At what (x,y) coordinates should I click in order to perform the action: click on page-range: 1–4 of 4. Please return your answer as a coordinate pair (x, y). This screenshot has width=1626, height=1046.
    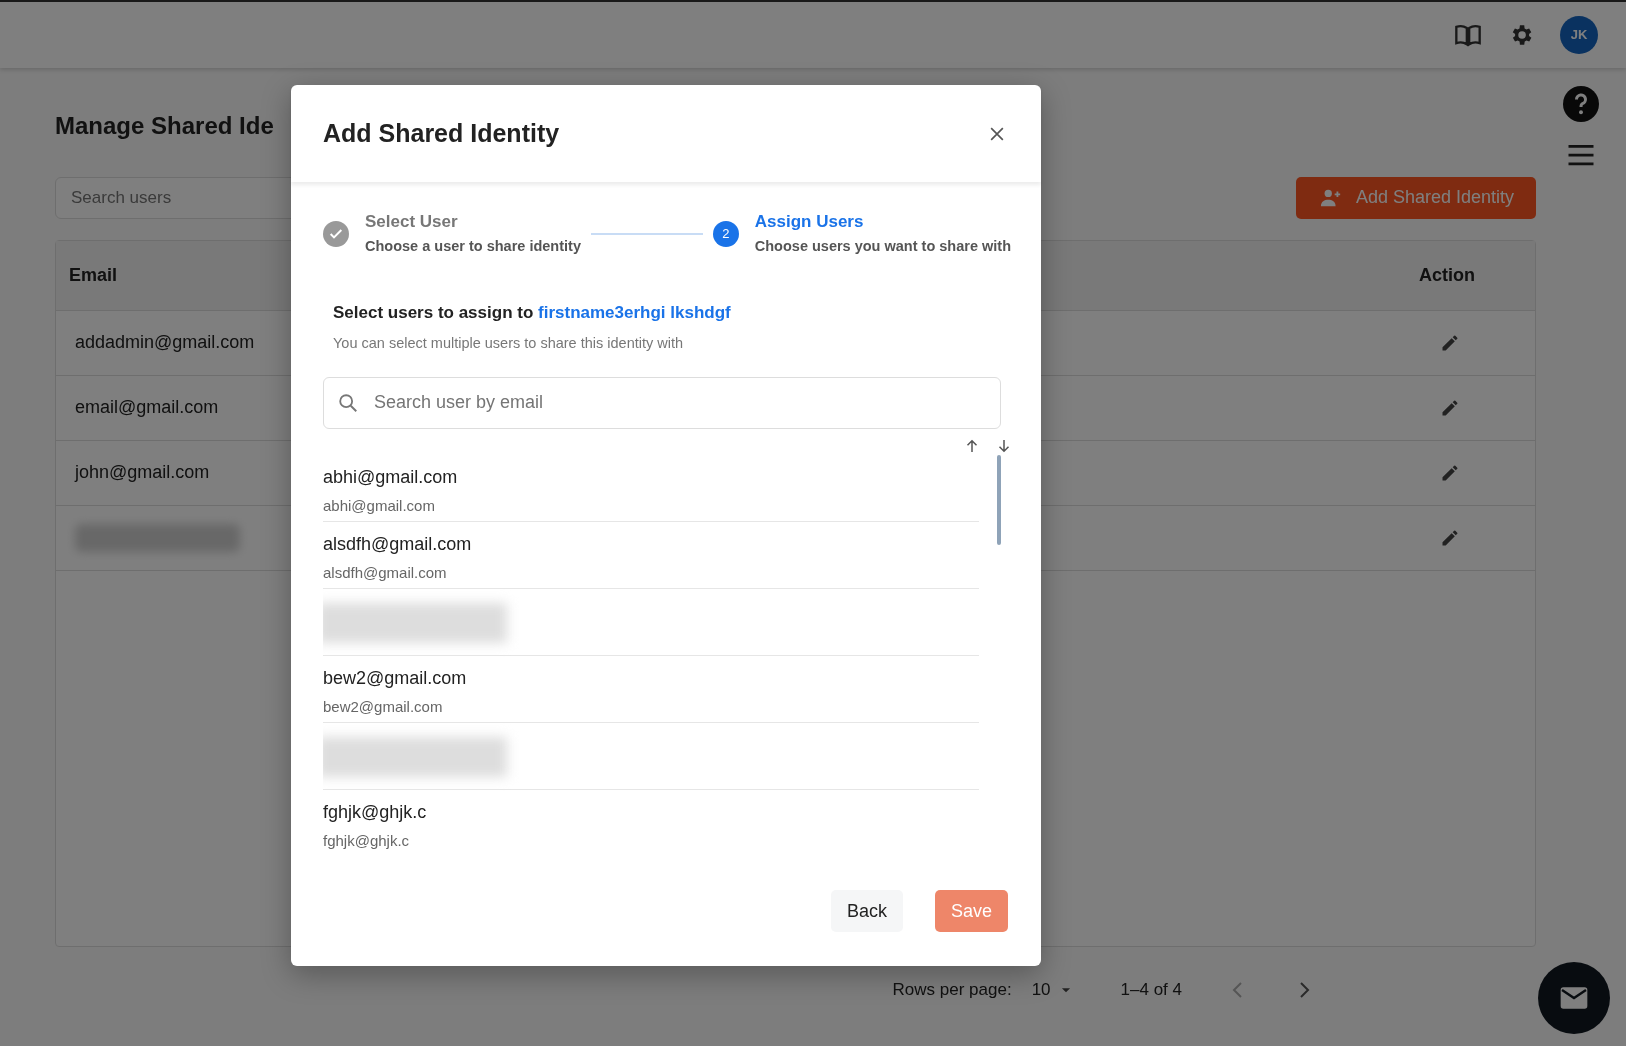
    Looking at the image, I should click on (1151, 989).